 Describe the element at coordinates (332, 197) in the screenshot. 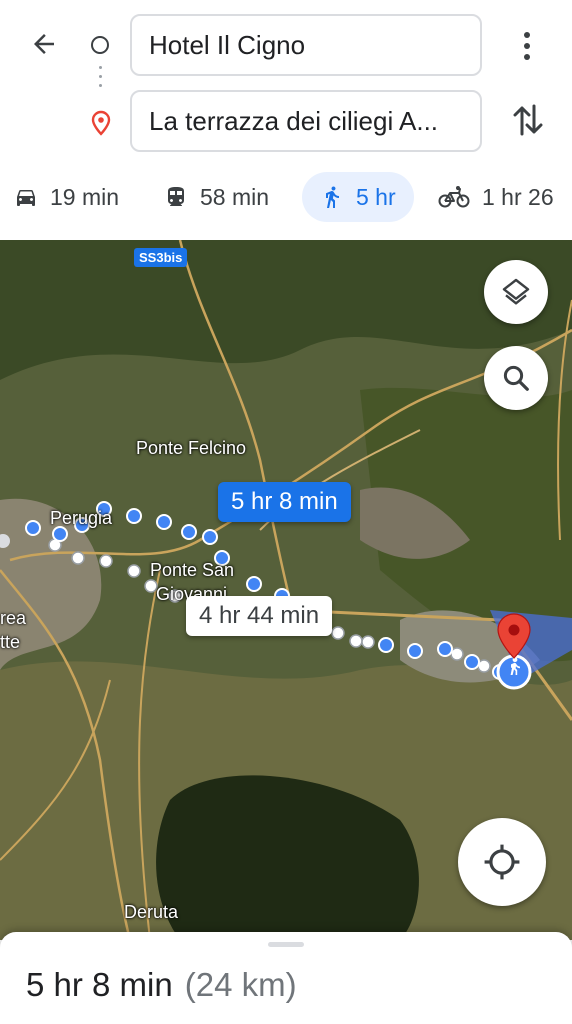

I see `walk-icon` at that location.